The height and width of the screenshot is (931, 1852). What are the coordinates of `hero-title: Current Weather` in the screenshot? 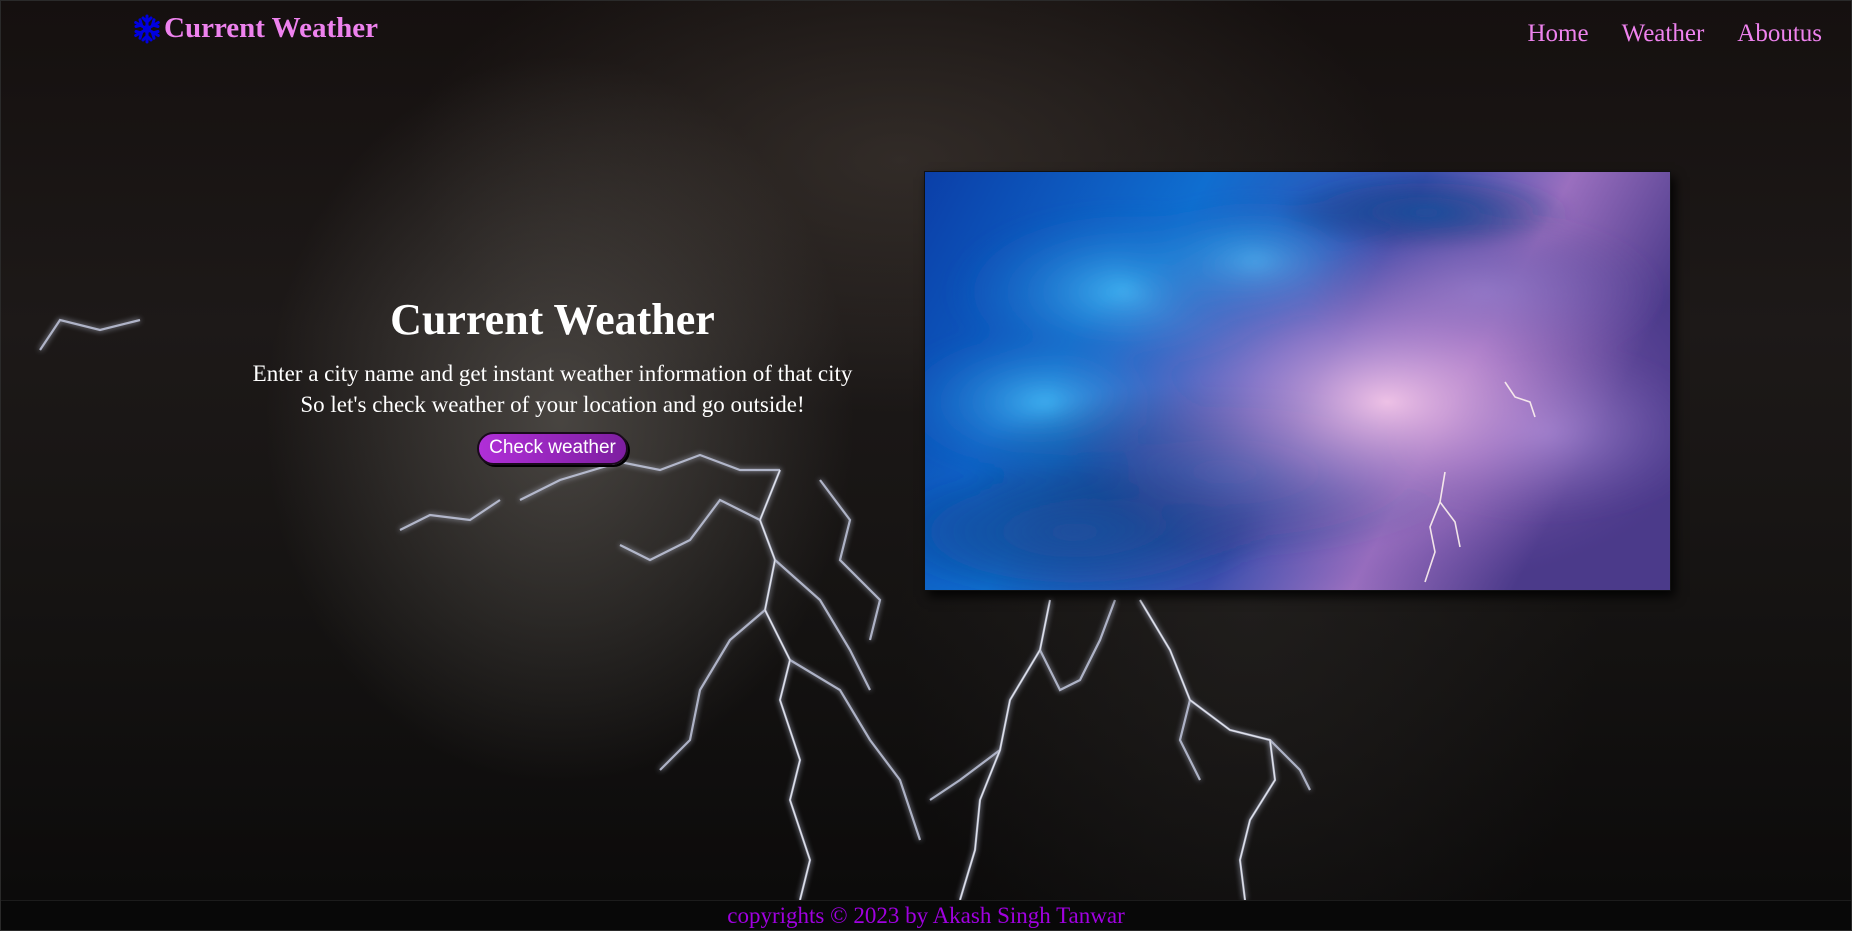 It's located at (552, 319).